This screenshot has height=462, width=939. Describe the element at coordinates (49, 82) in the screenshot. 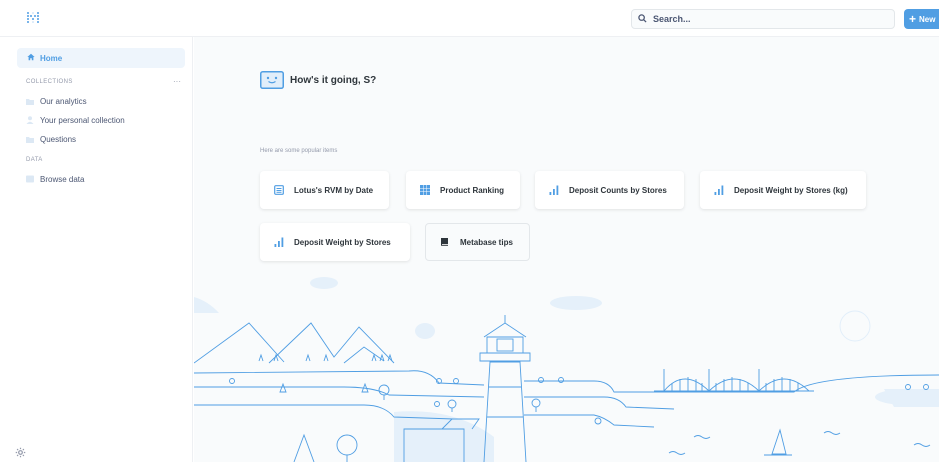

I see `collections-heading: COLLECTIONS` at that location.